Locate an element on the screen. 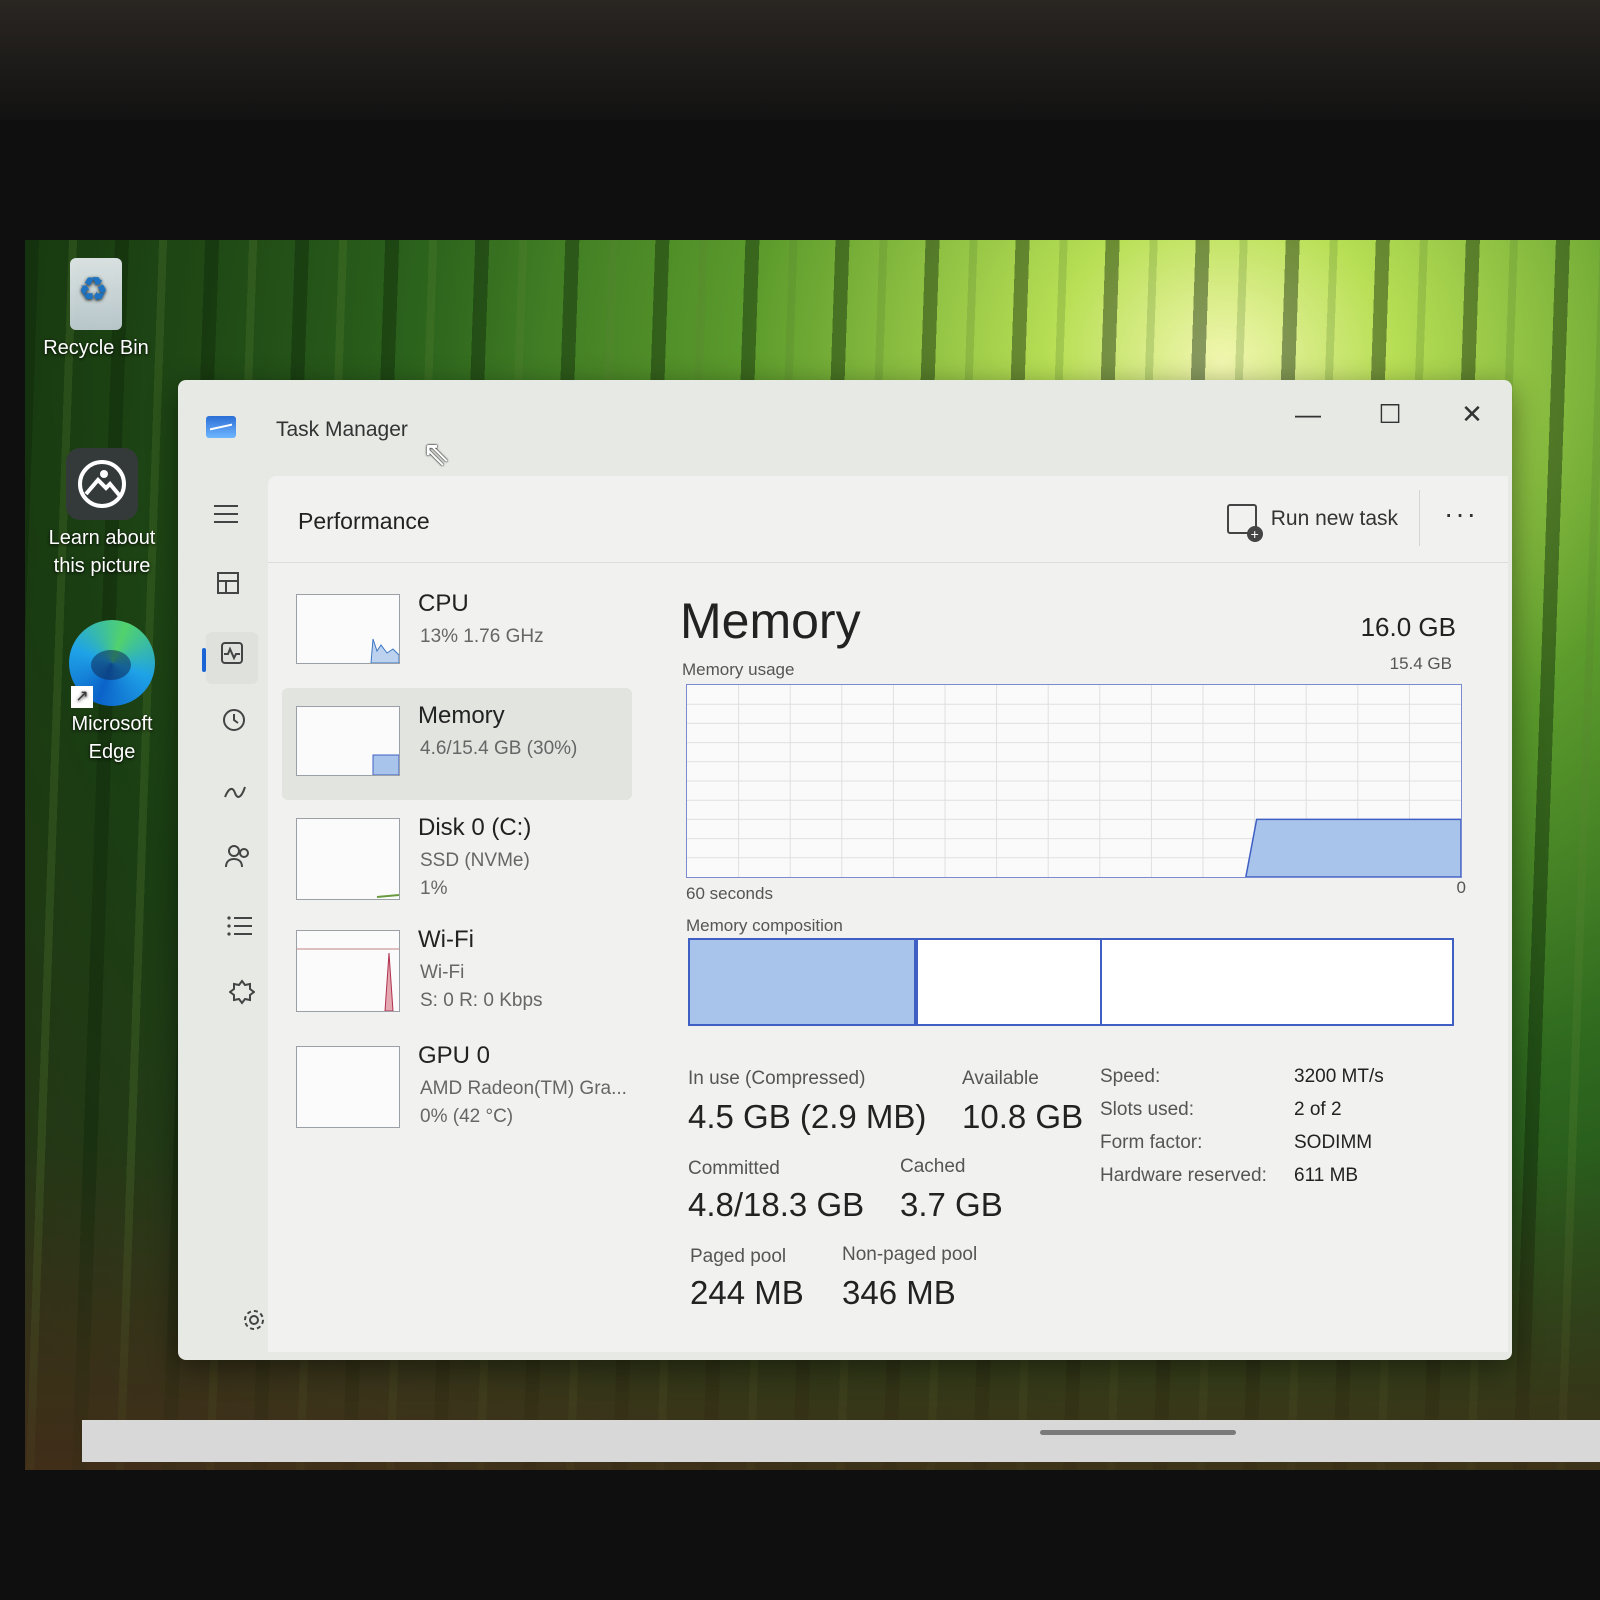 Image resolution: width=1600 pixels, height=1600 pixels. cpu-thumbnail-graph is located at coordinates (348, 629).